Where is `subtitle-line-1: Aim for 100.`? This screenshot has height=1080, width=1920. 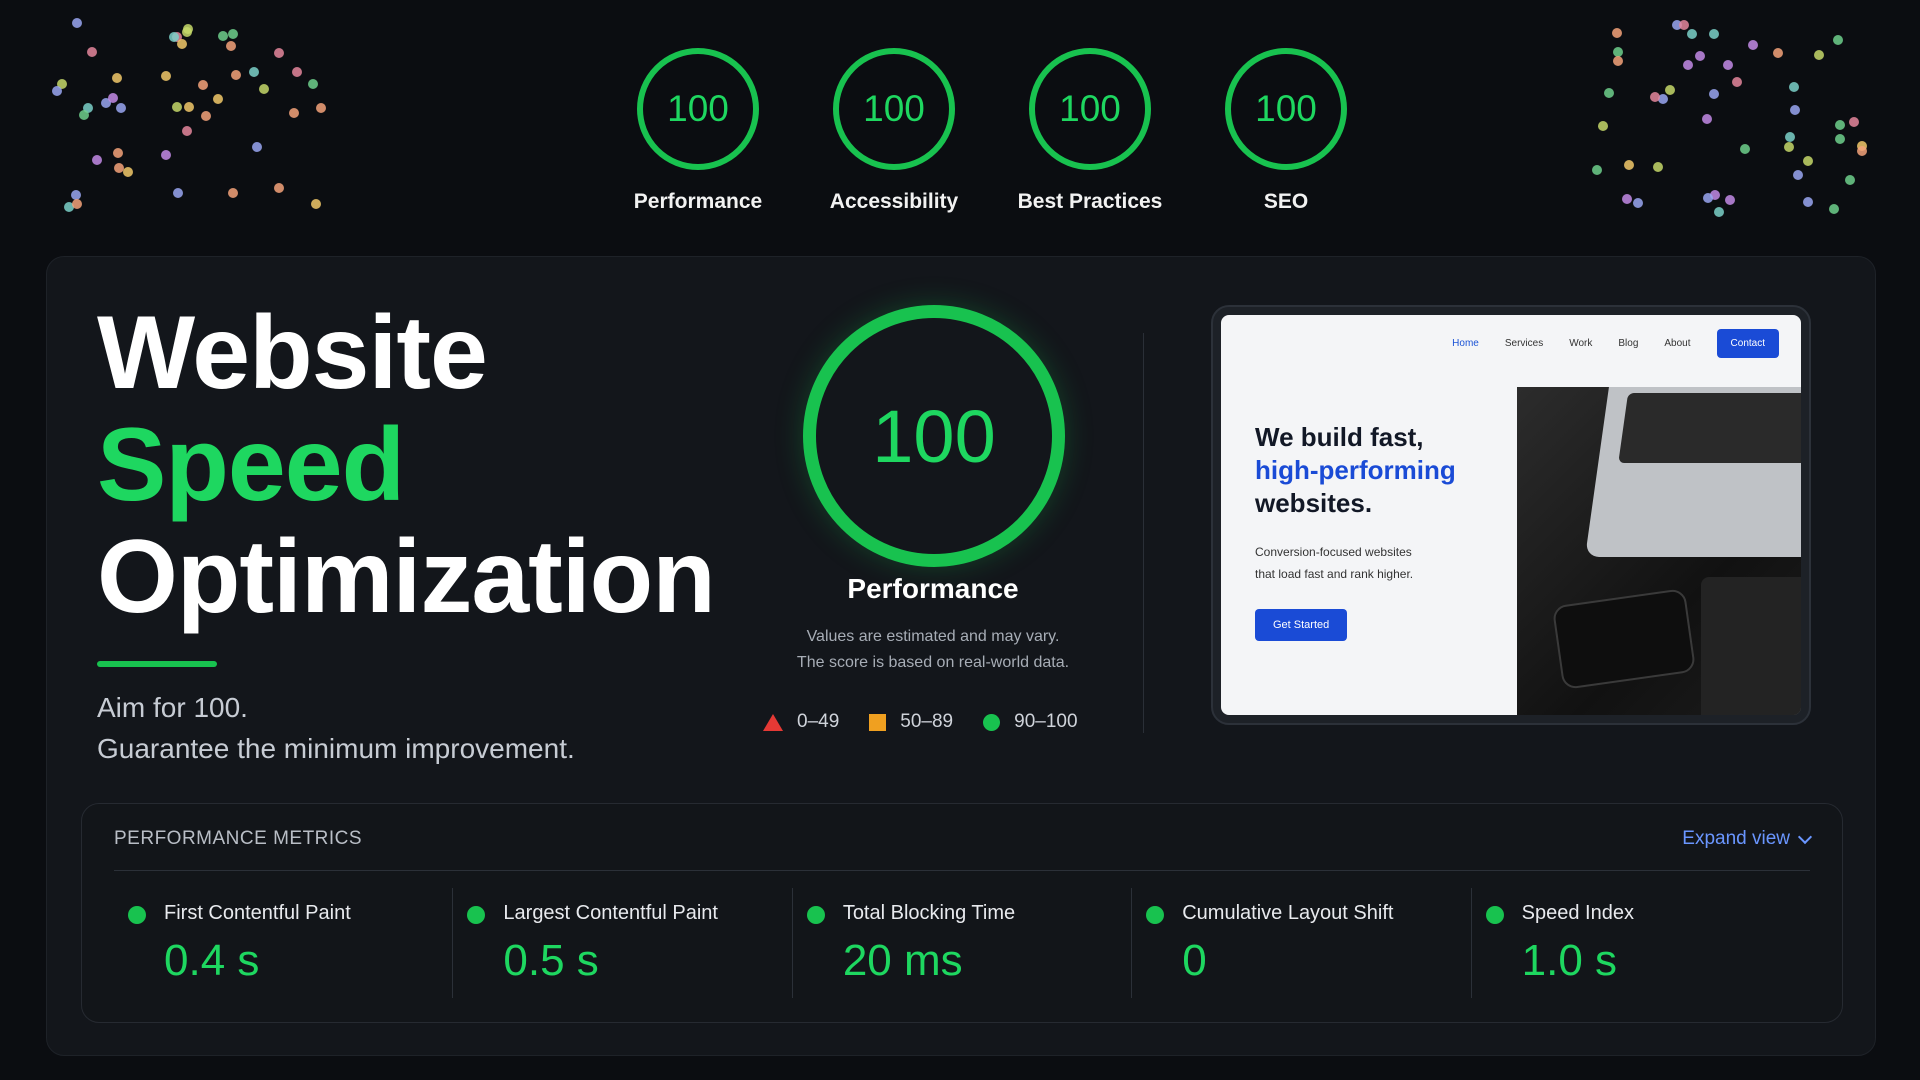 subtitle-line-1: Aim for 100. is located at coordinates (172, 707).